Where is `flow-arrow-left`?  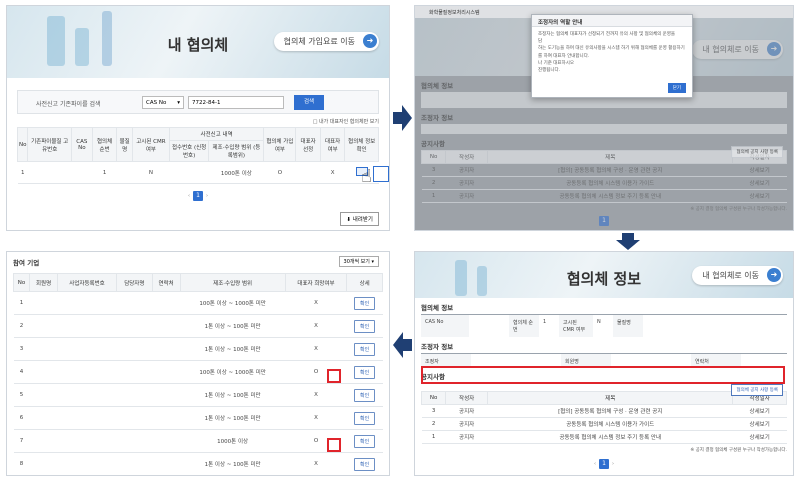
flow-arrow-left is located at coordinates (402, 345).